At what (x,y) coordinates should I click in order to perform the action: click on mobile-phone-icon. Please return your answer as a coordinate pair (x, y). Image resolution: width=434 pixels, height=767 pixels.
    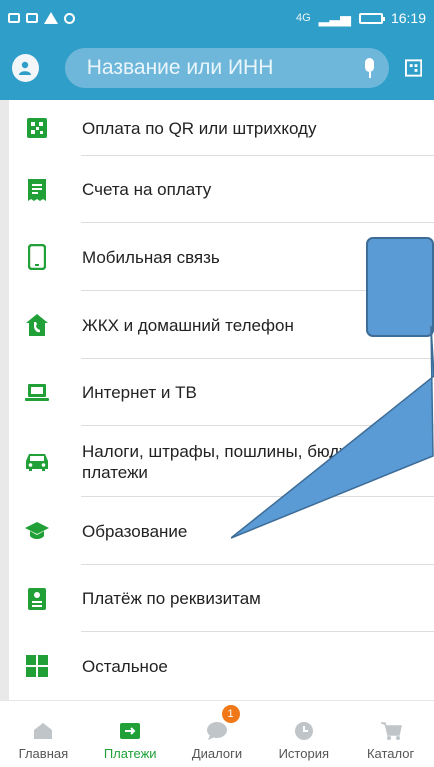
    Looking at the image, I should click on (37, 257).